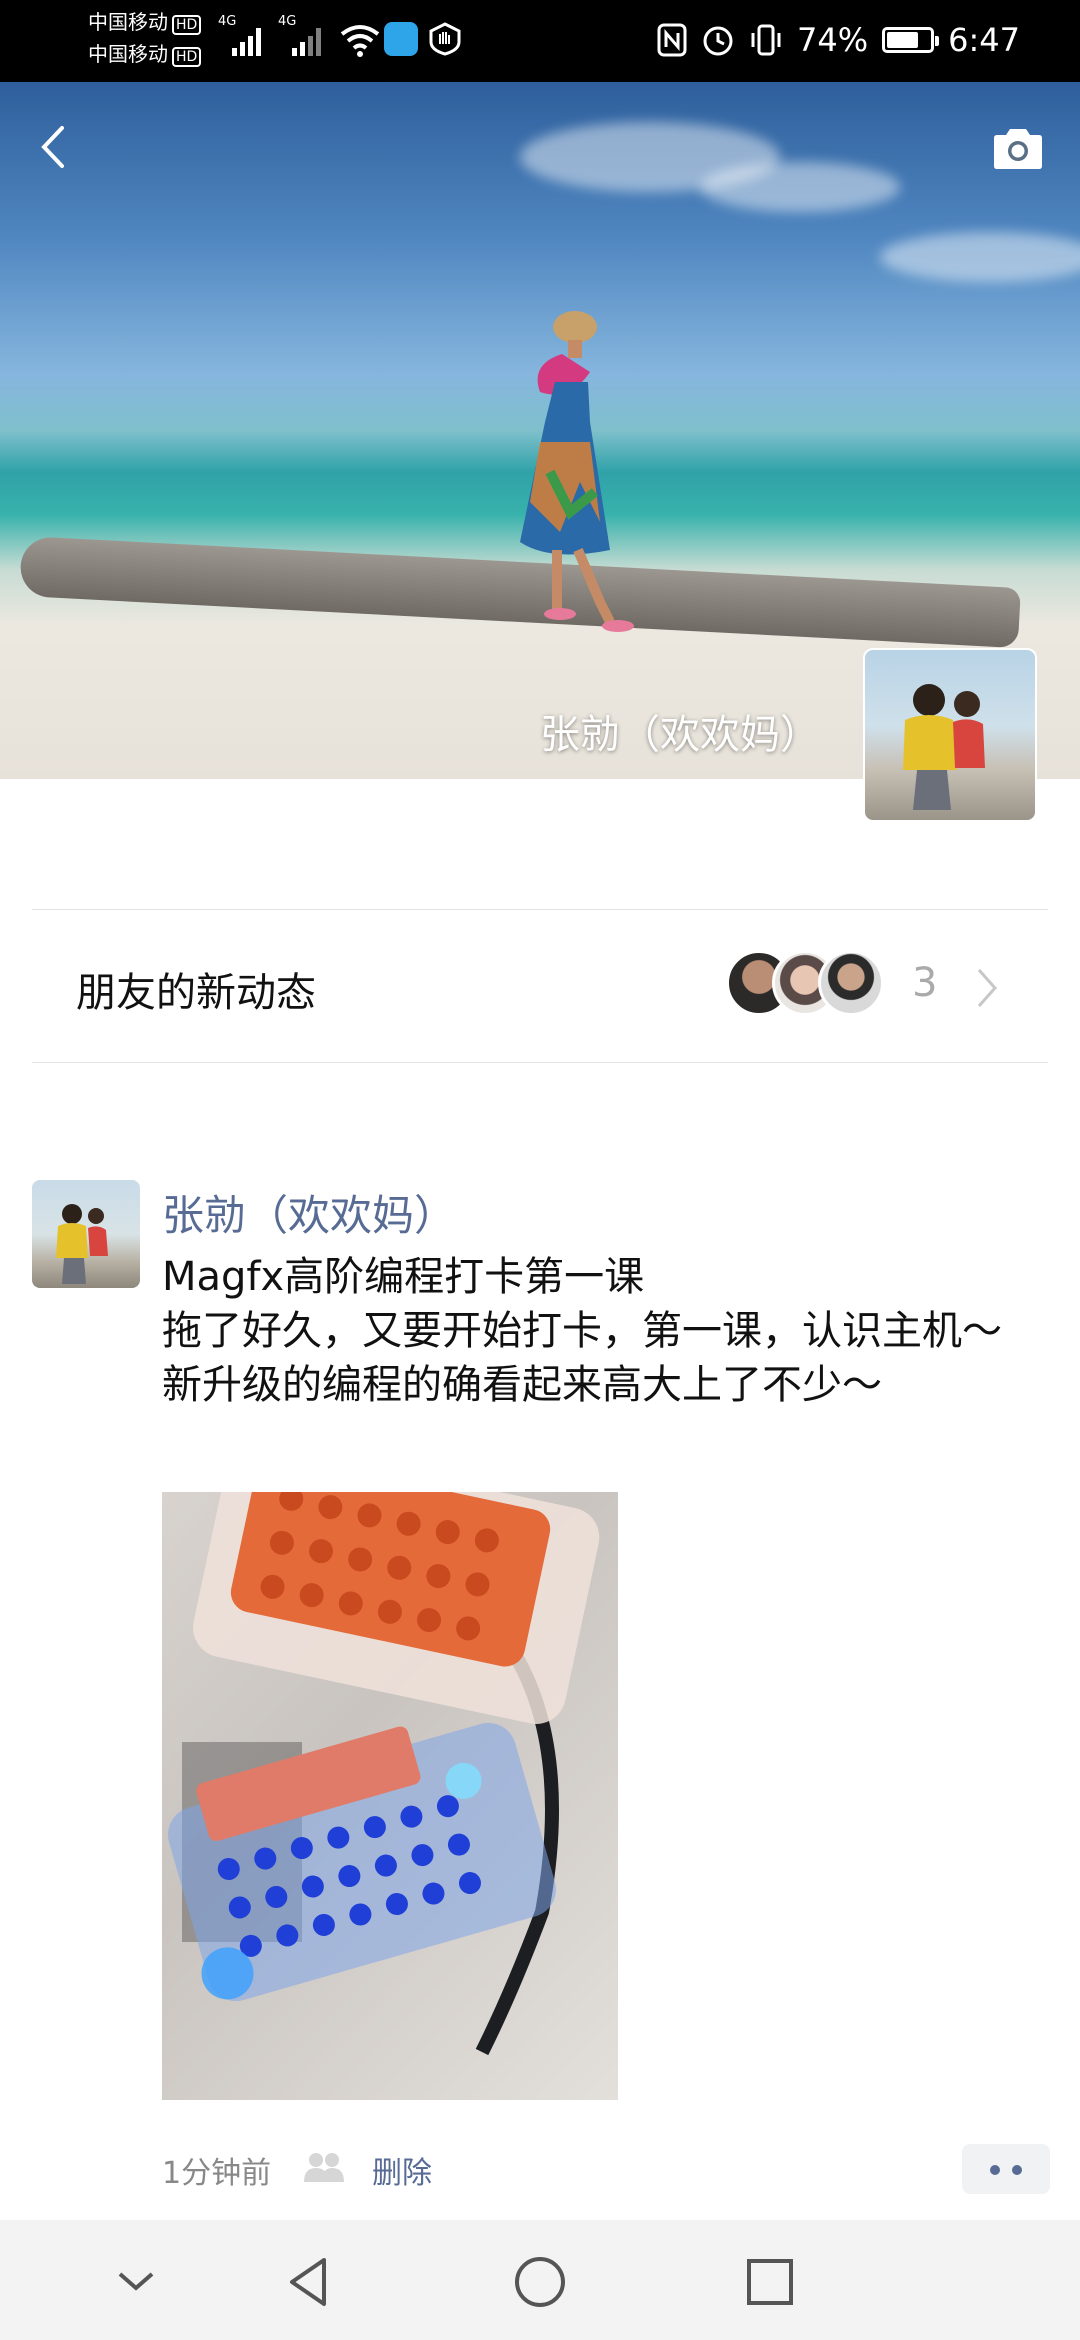 This screenshot has width=1080, height=2340. What do you see at coordinates (577, 471) in the screenshot?
I see `woman-on-beach` at bounding box center [577, 471].